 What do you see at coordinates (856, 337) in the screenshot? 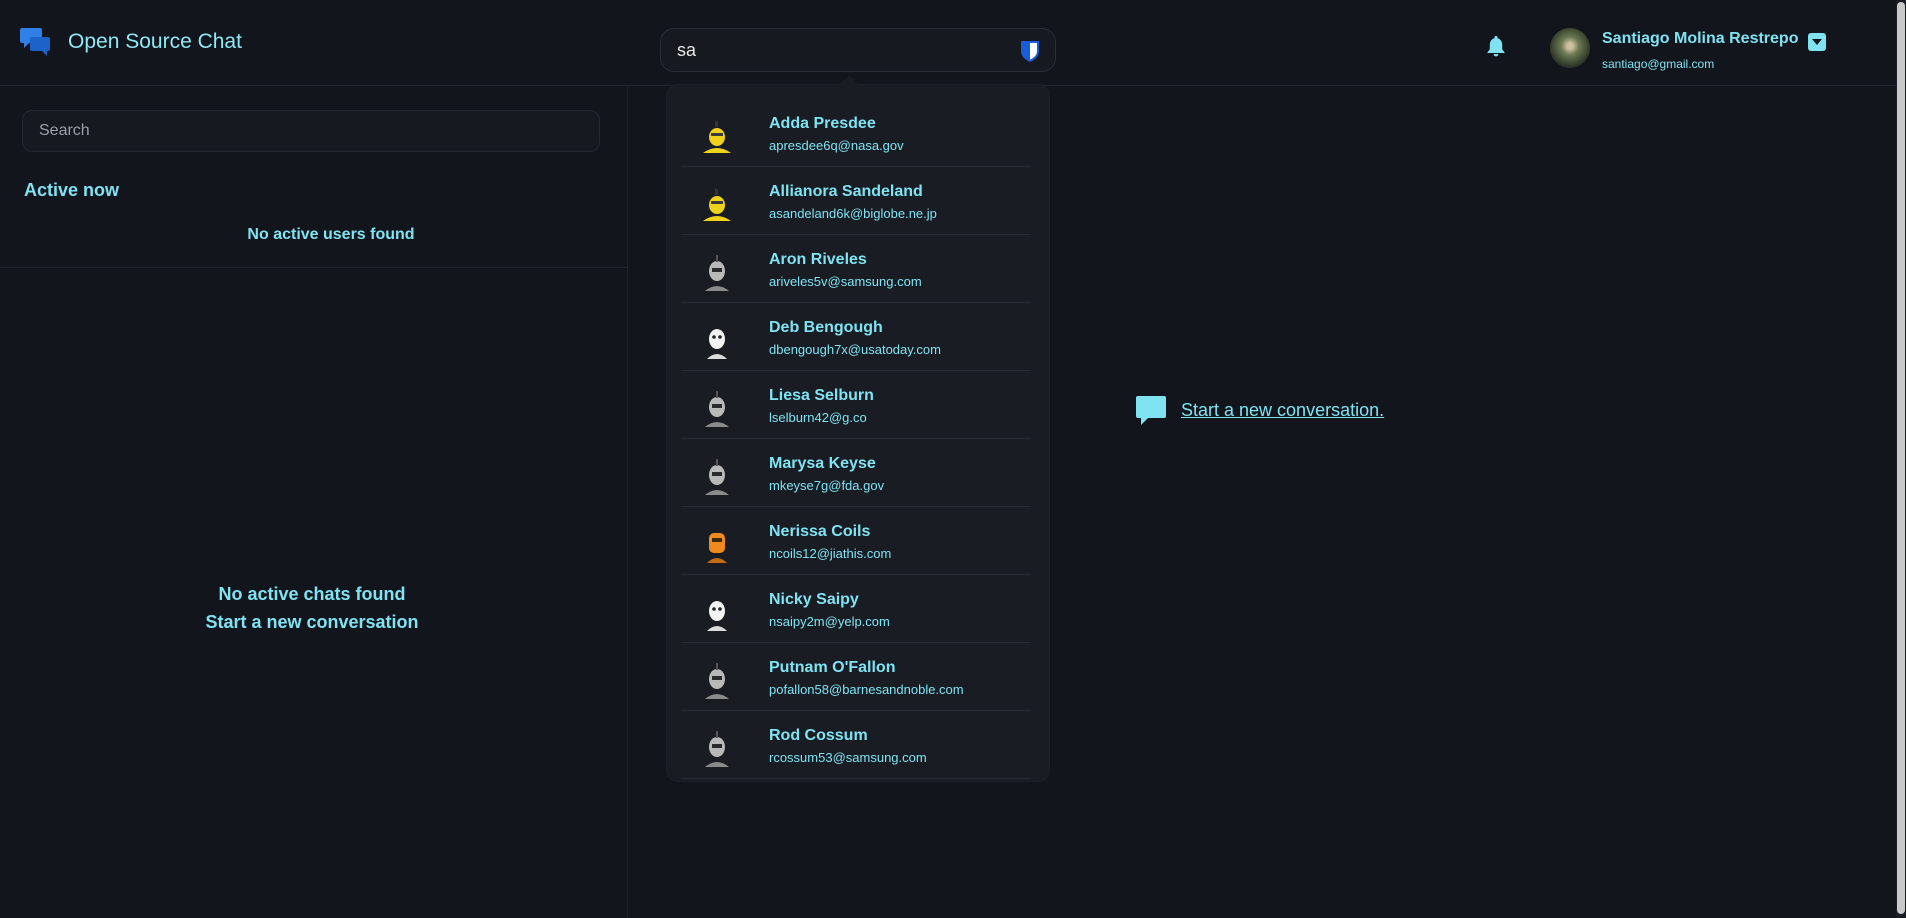
I see `search-result-item: Deb Bengough dbengough7x@usatoday.com` at bounding box center [856, 337].